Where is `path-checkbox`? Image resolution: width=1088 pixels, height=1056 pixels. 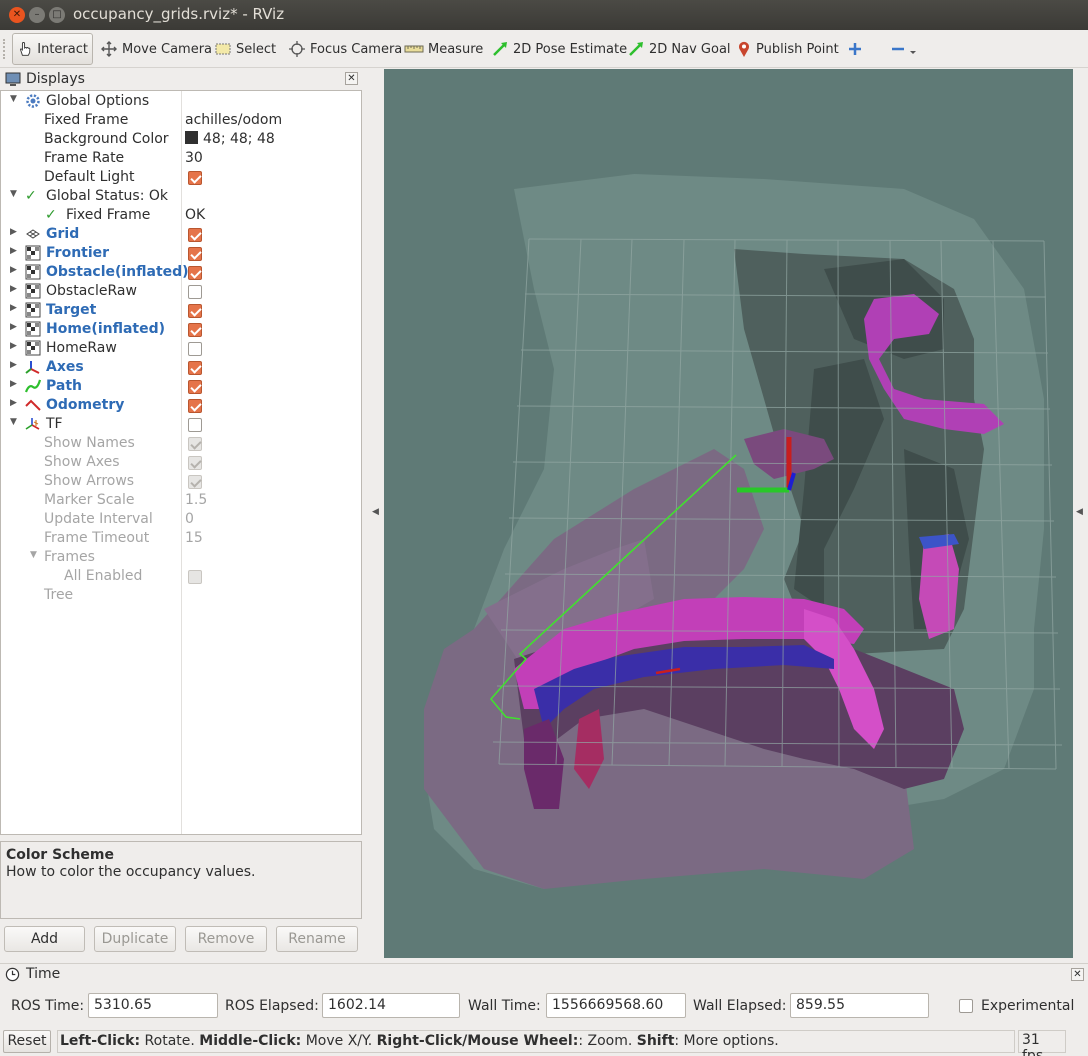 path-checkbox is located at coordinates (195, 387).